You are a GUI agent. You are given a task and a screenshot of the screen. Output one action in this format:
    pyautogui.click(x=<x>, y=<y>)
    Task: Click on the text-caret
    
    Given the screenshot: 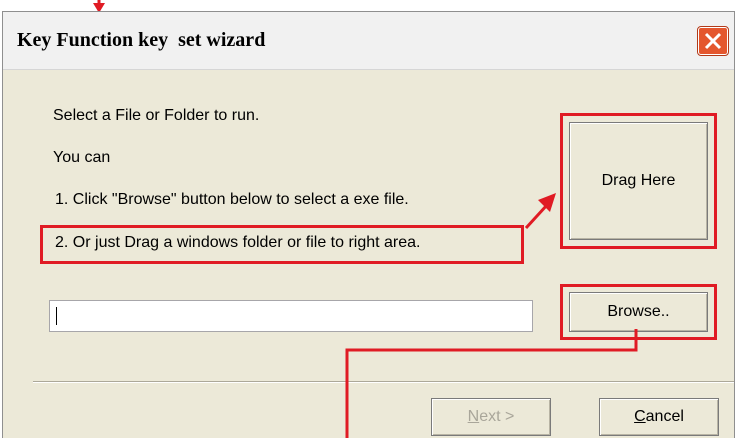 What is the action you would take?
    pyautogui.click(x=56, y=316)
    